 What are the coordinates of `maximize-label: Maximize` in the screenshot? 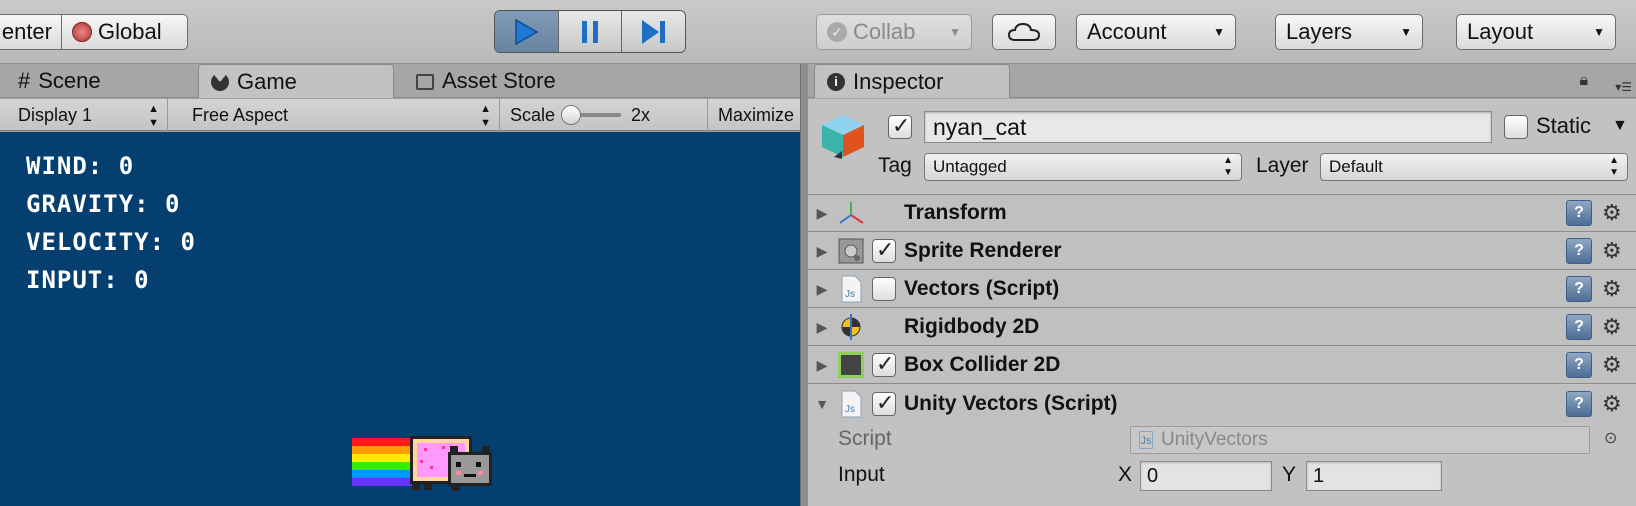 It's located at (756, 115).